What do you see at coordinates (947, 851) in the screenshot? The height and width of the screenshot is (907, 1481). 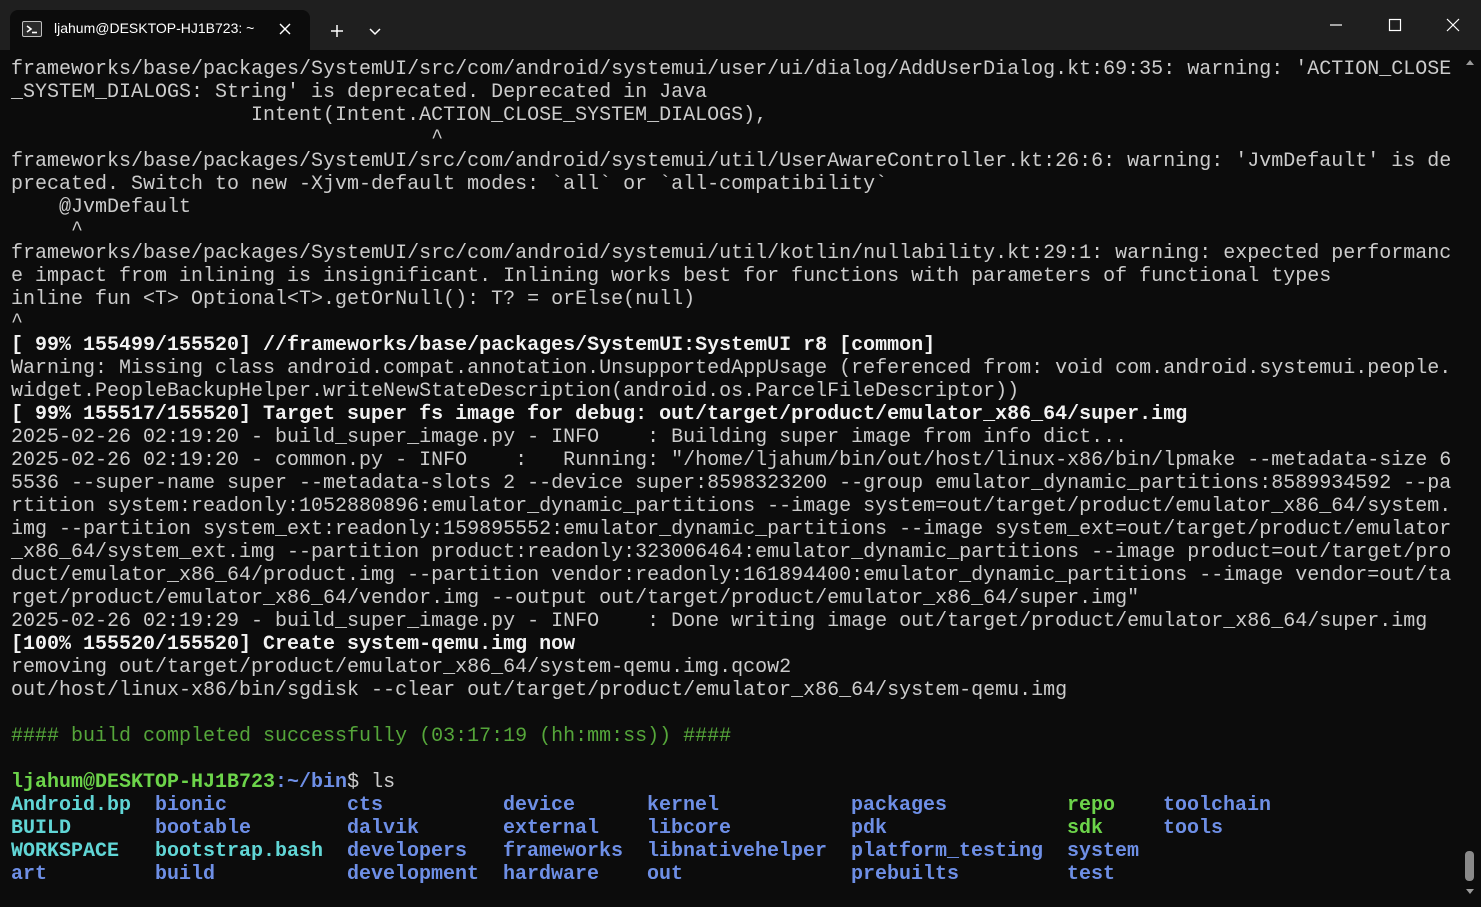 I see `ls-entry: platform_testing` at bounding box center [947, 851].